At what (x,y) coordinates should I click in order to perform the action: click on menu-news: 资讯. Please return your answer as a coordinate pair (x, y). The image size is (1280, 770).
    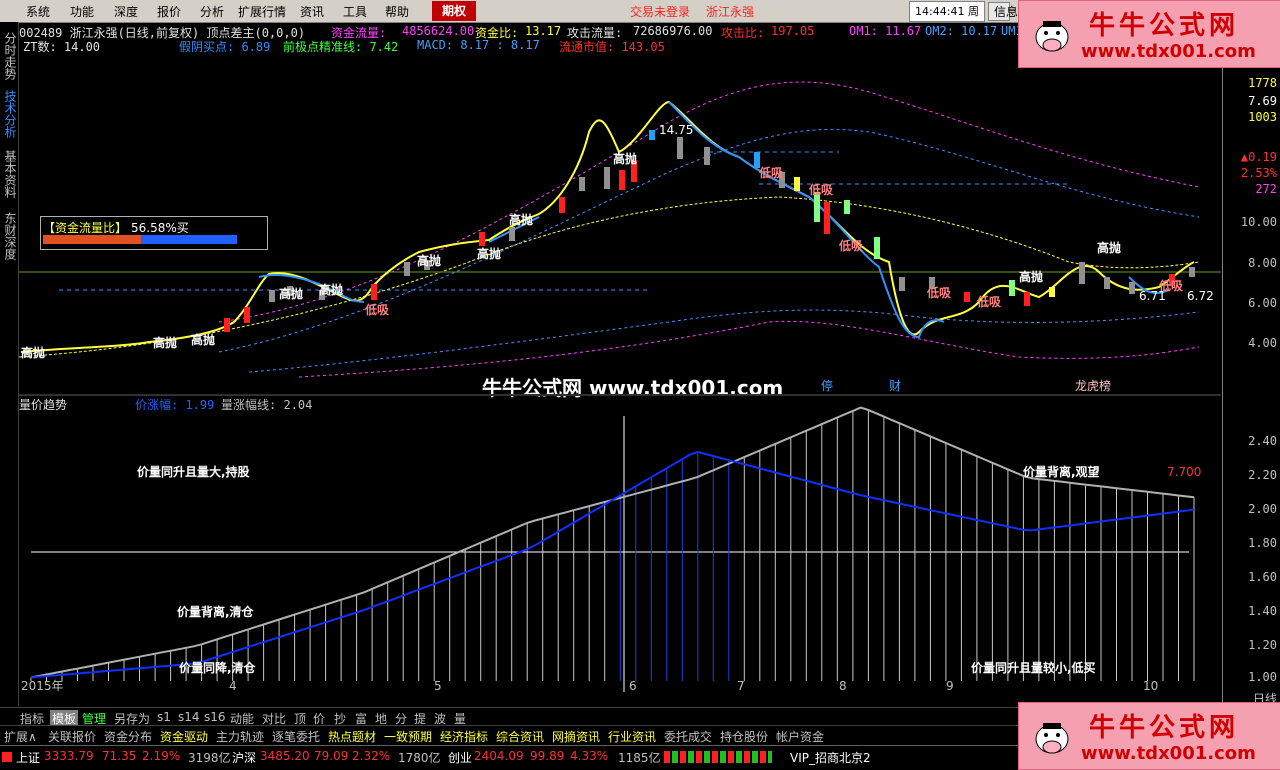
    Looking at the image, I should click on (312, 11).